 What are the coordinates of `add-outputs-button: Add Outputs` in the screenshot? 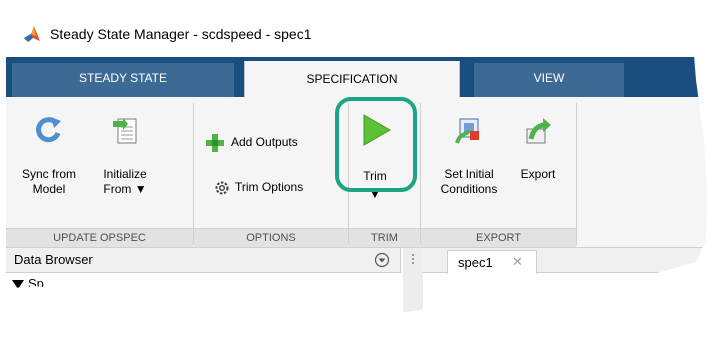 It's located at (251, 142).